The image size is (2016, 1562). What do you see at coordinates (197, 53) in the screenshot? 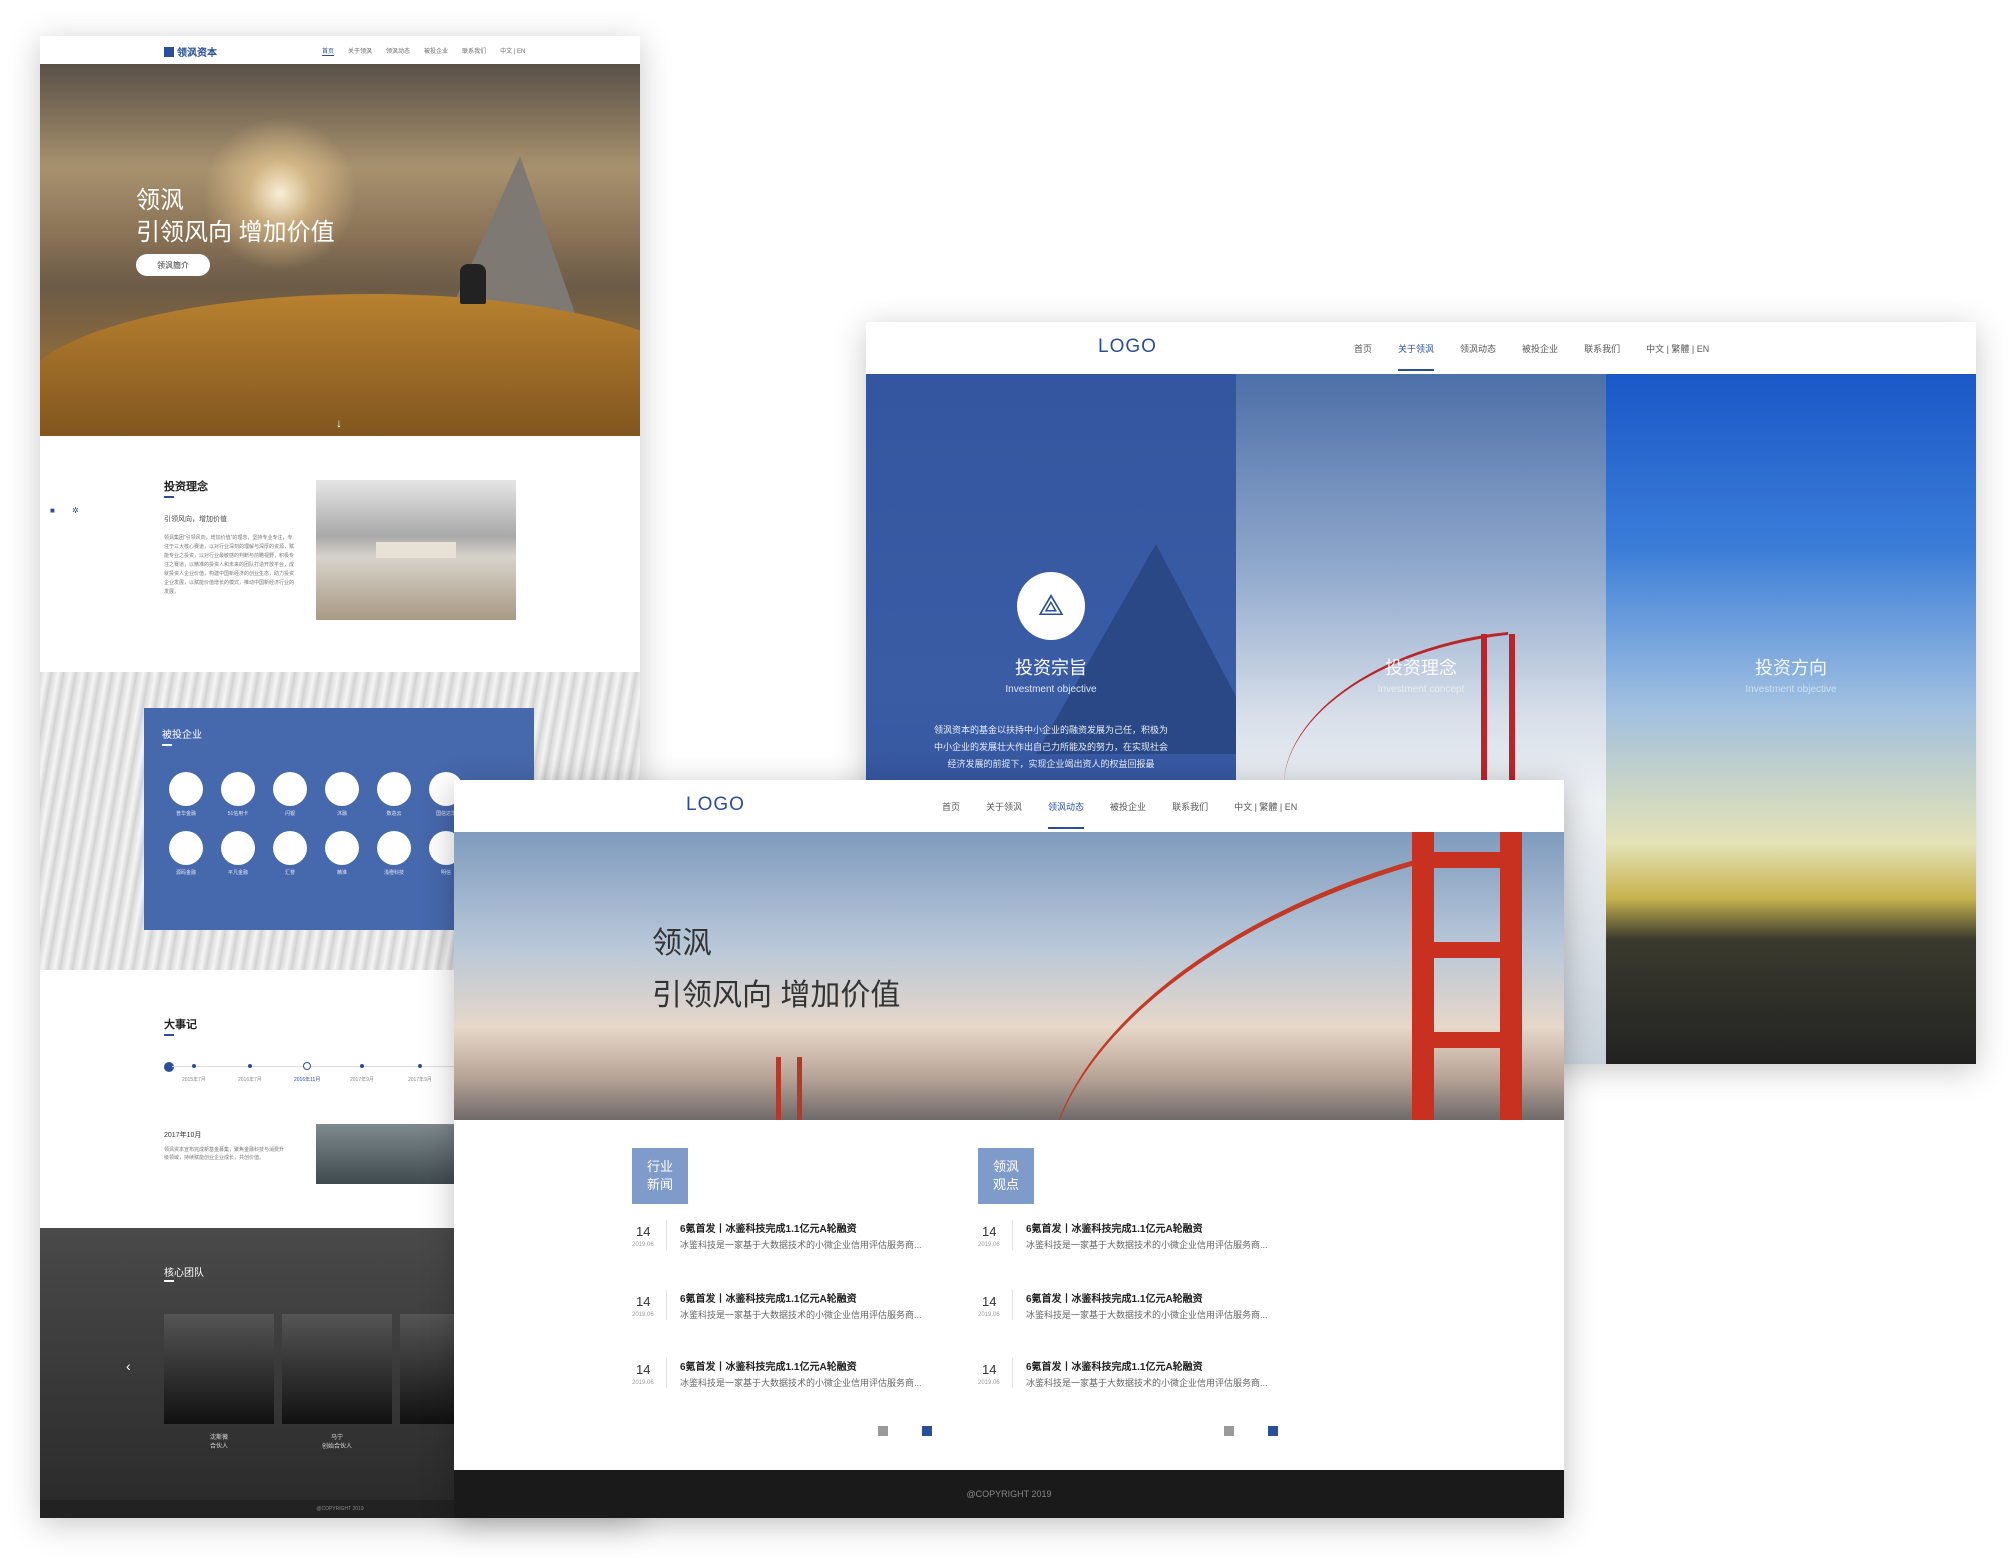
I see `brand-name: 领沨资本` at bounding box center [197, 53].